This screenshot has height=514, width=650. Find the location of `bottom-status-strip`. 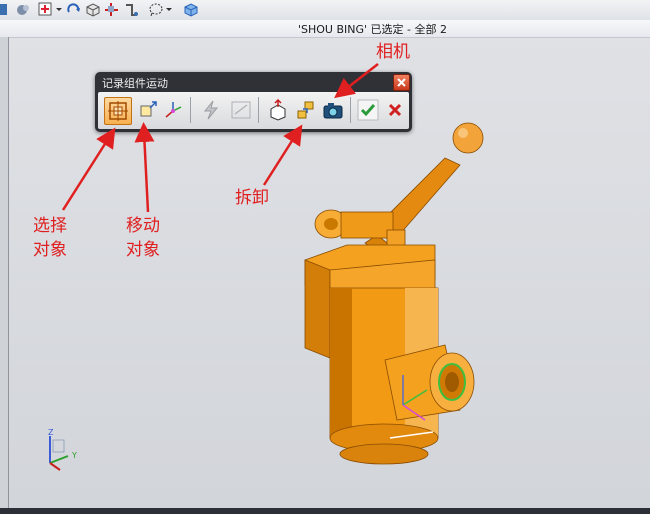

bottom-status-strip is located at coordinates (325, 511).